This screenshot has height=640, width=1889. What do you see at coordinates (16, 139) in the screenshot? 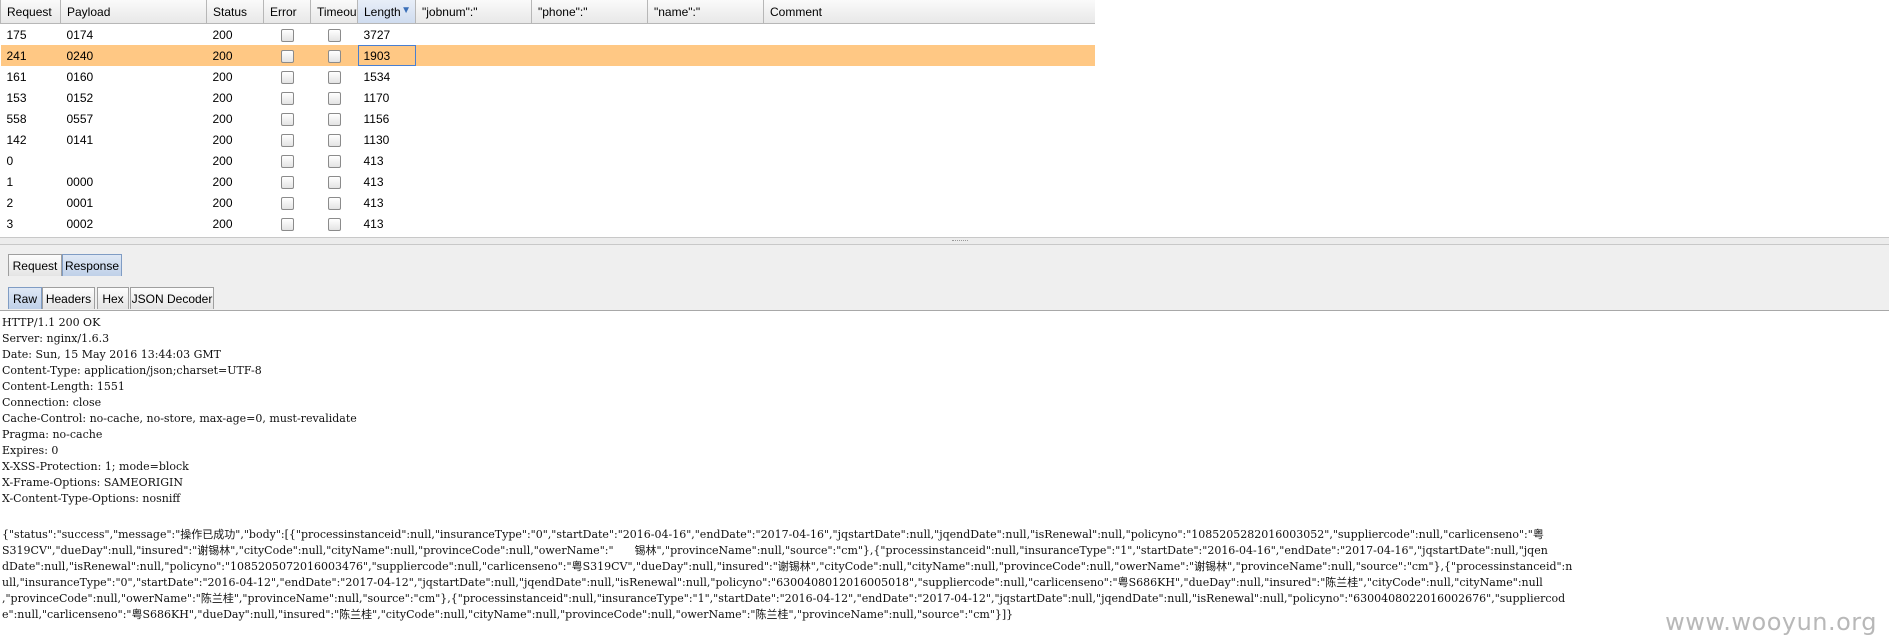
I see `cell-request: 142` at bounding box center [16, 139].